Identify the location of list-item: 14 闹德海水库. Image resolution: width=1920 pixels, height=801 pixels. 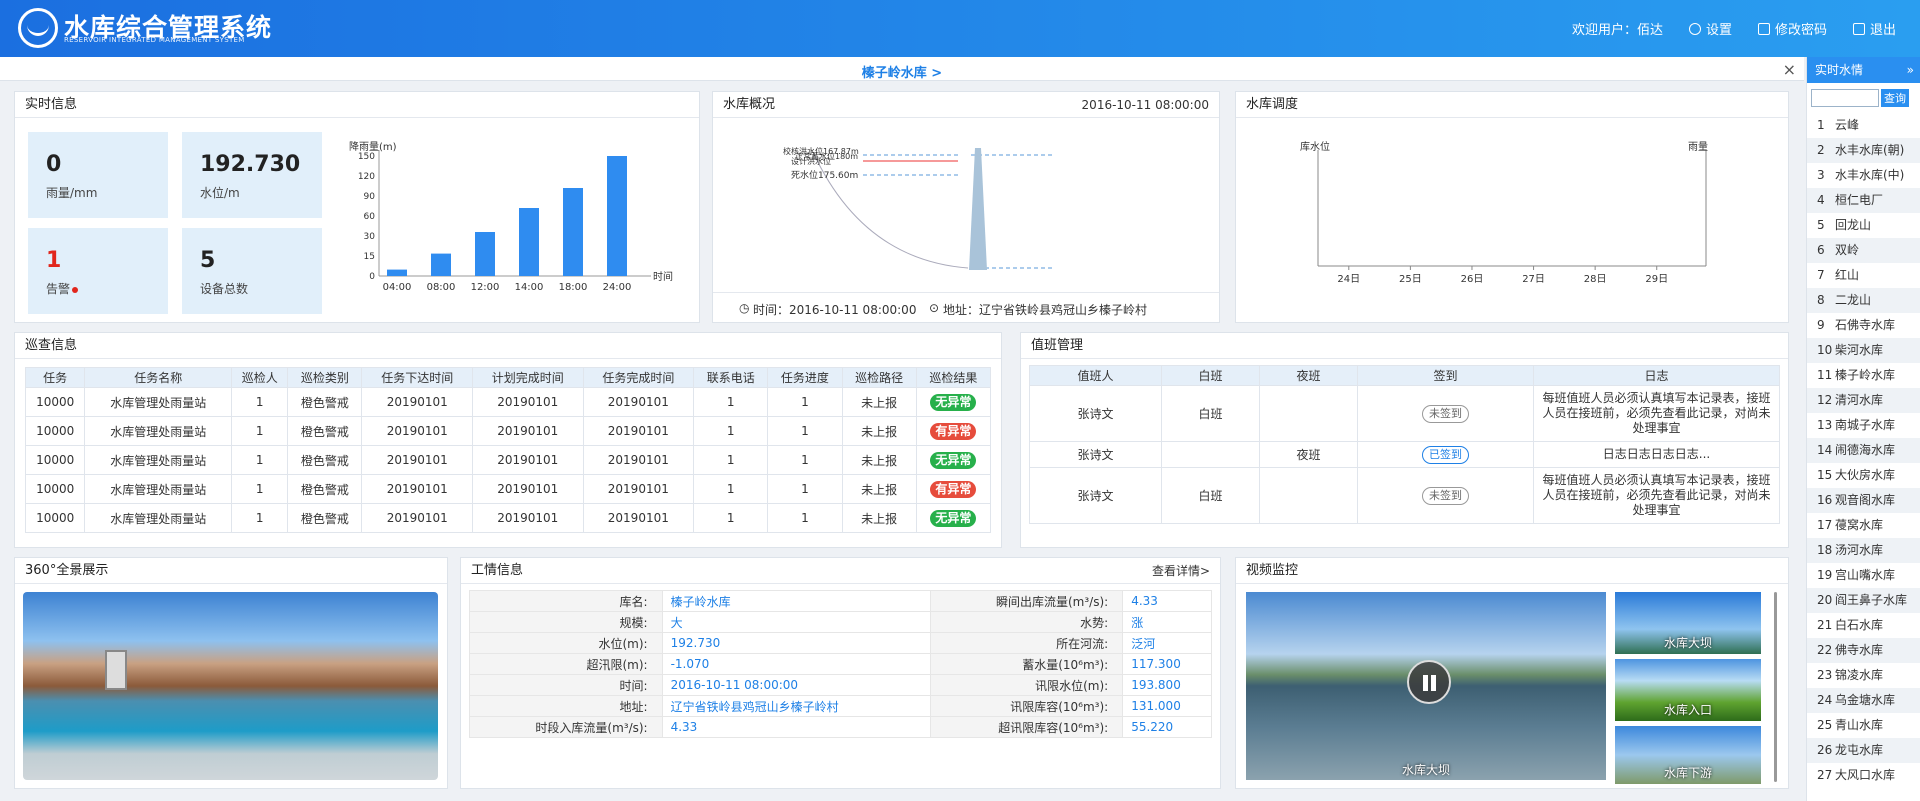
(1863, 450).